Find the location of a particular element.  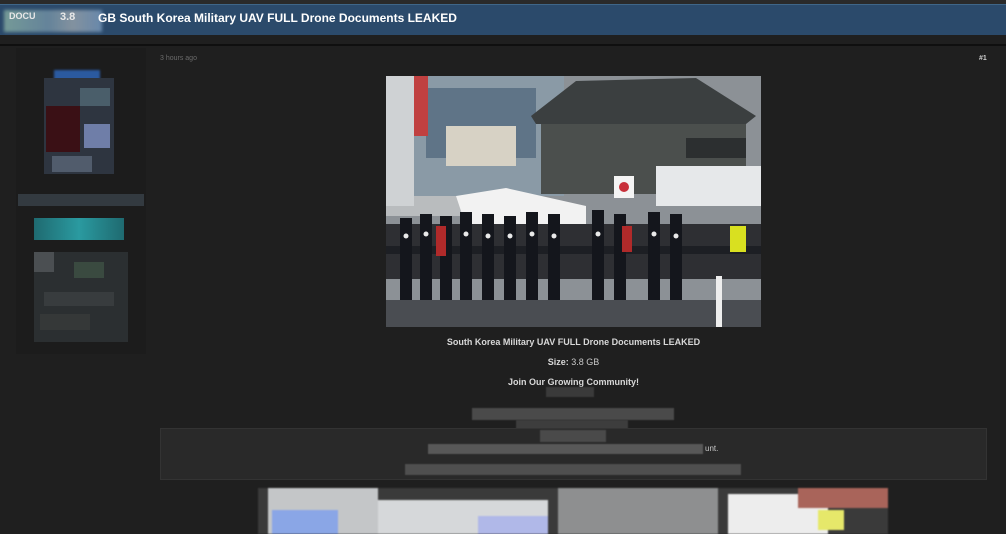

post-size-line: Size: 3.8 GB is located at coordinates (573, 362).